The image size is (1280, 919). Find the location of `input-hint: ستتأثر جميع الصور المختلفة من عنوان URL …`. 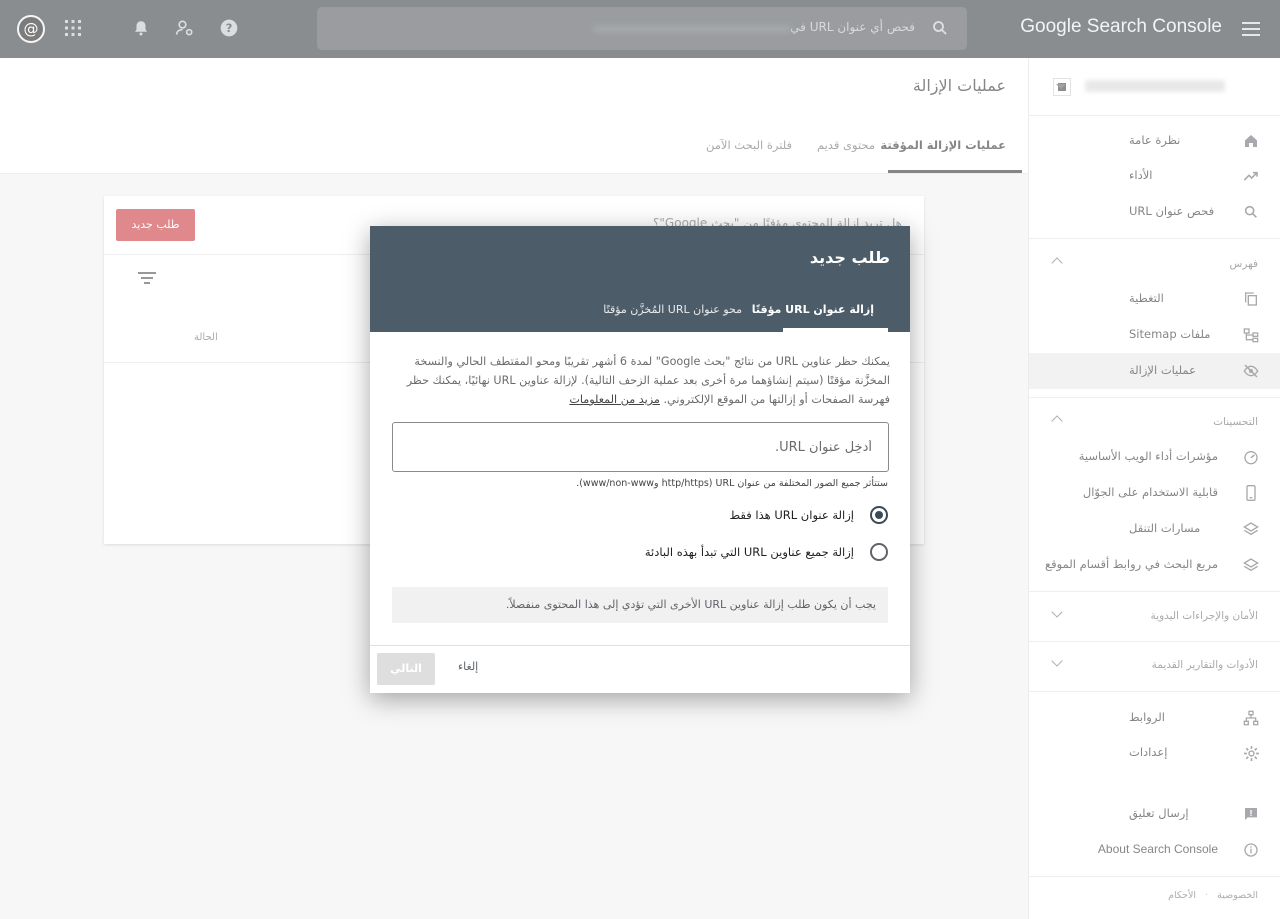

input-hint: ستتأثر جميع الصور المختلفة من عنوان URL … is located at coordinates (732, 483).